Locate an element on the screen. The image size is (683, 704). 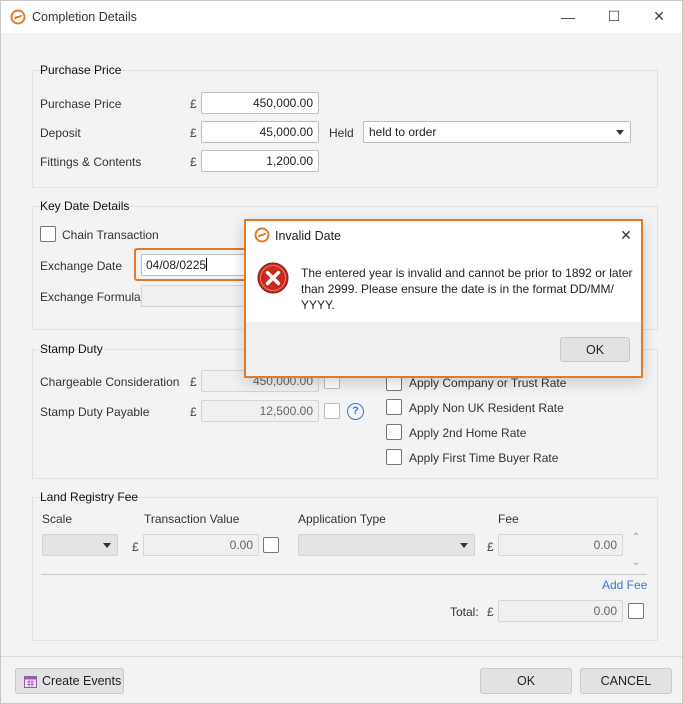
column-header-fee: Fee is located at coordinates (508, 519).